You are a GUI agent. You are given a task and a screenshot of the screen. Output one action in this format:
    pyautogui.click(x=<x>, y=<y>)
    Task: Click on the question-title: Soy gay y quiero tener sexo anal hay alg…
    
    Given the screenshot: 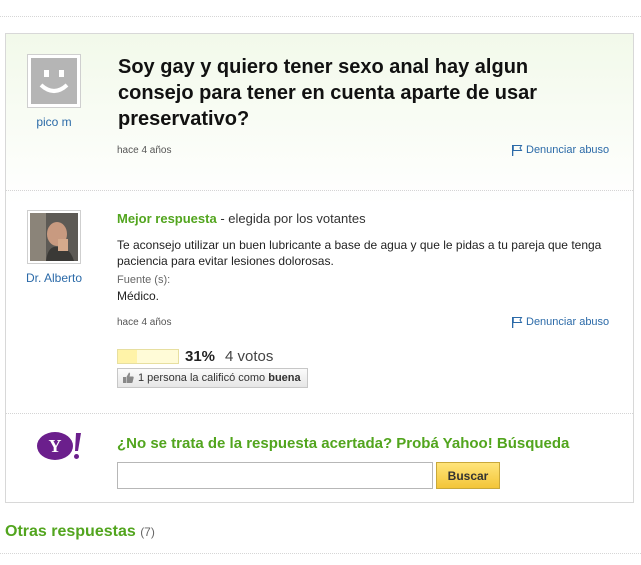 What is the action you would take?
    pyautogui.click(x=328, y=93)
    